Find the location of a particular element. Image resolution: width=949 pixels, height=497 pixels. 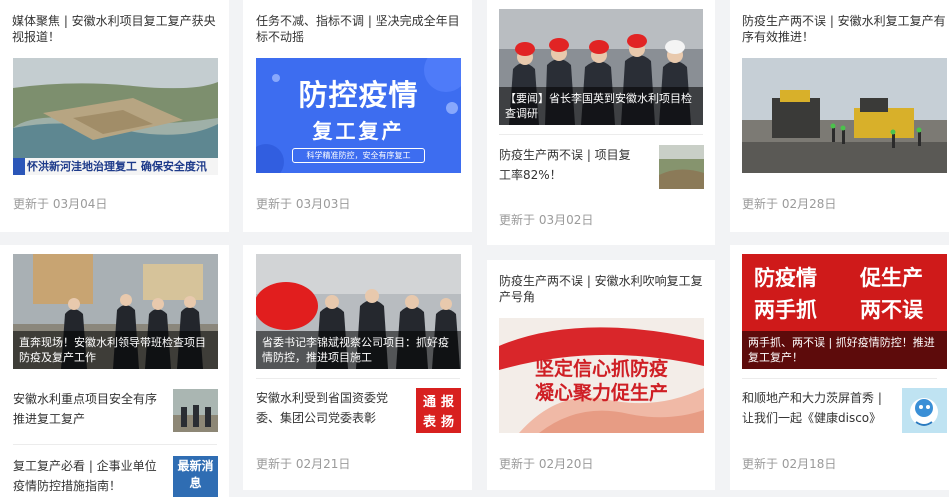

badge-char: 报 is located at coordinates (448, 402).